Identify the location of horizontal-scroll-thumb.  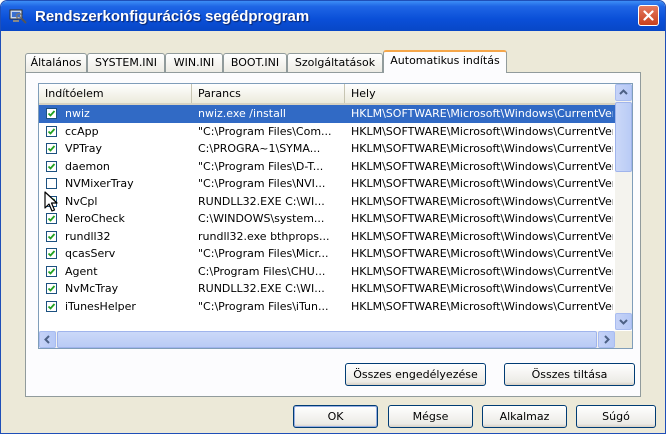
(327, 339).